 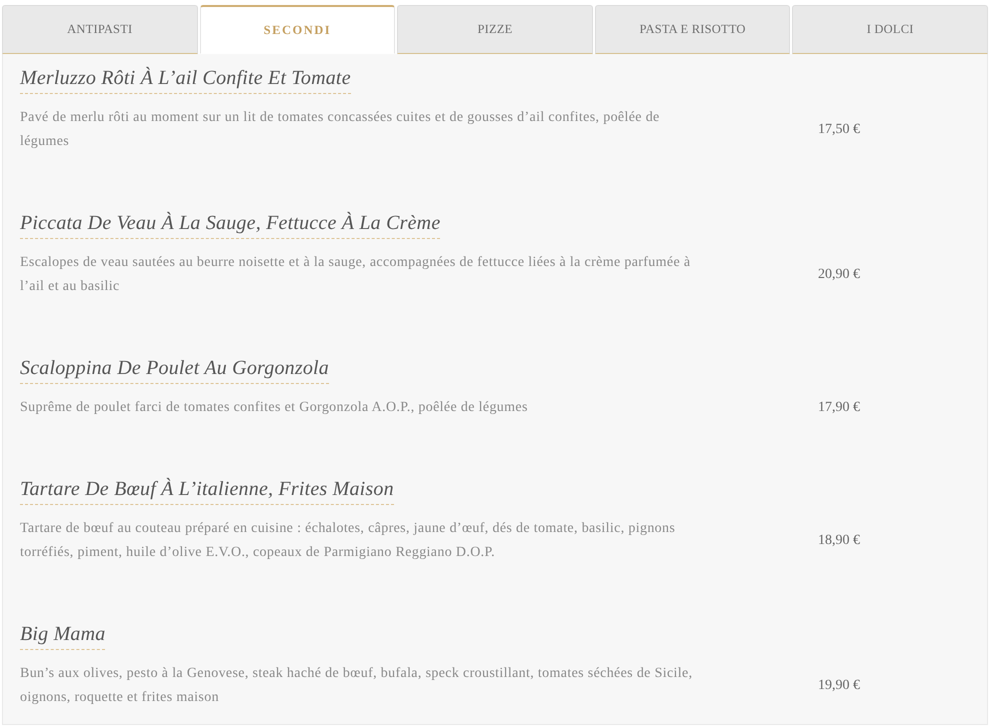 I want to click on dish-title: Scaloppina De Poulet Au Gorgonzola, so click(x=174, y=368).